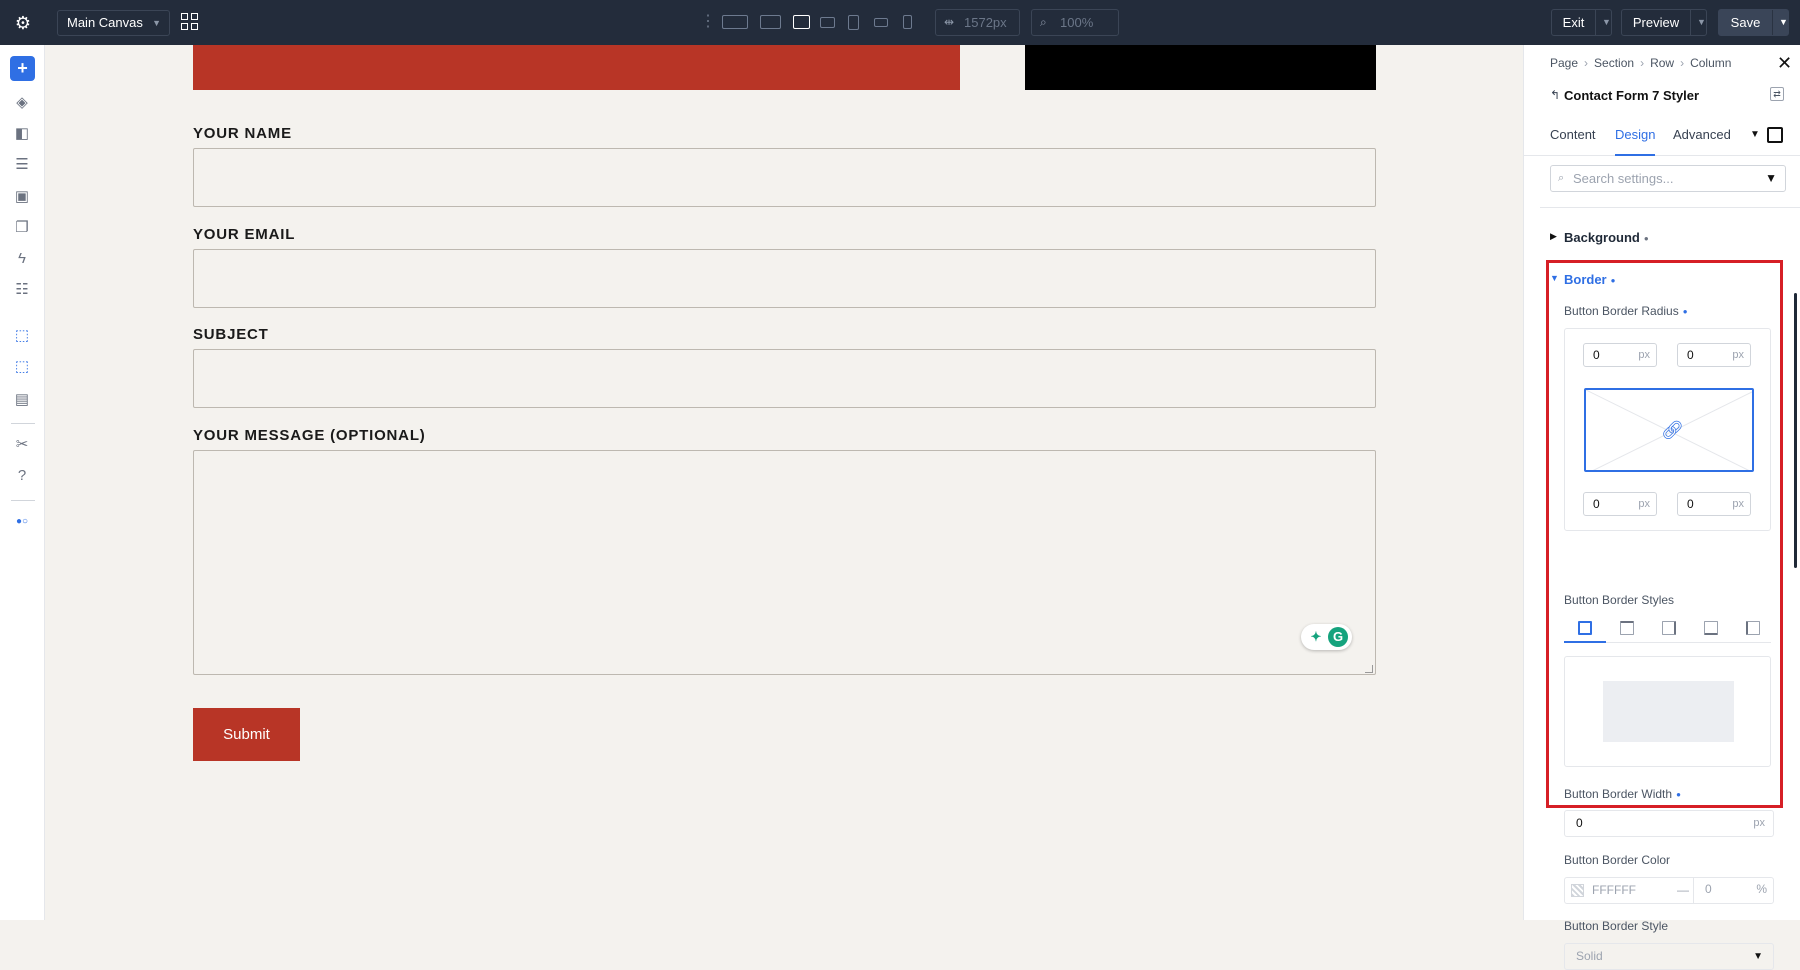 The height and width of the screenshot is (970, 1800). Describe the element at coordinates (22, 228) in the screenshot. I see `pages-icon: ❐` at that location.